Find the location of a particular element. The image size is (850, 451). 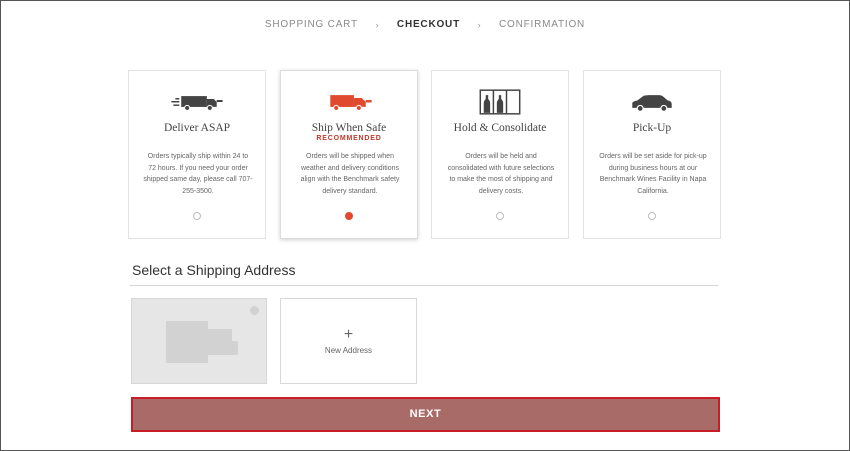

address-radio is located at coordinates (254, 310).